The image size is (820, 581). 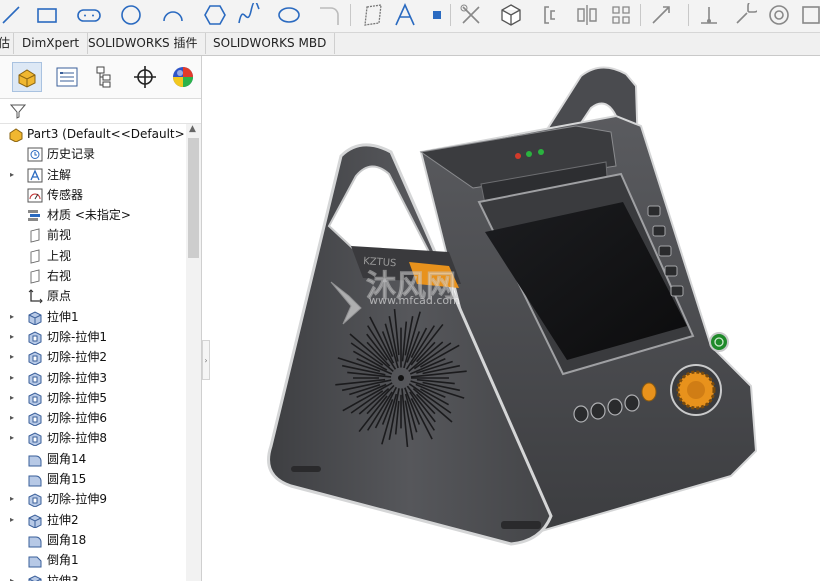 I want to click on offset-icon, so click(x=553, y=15).